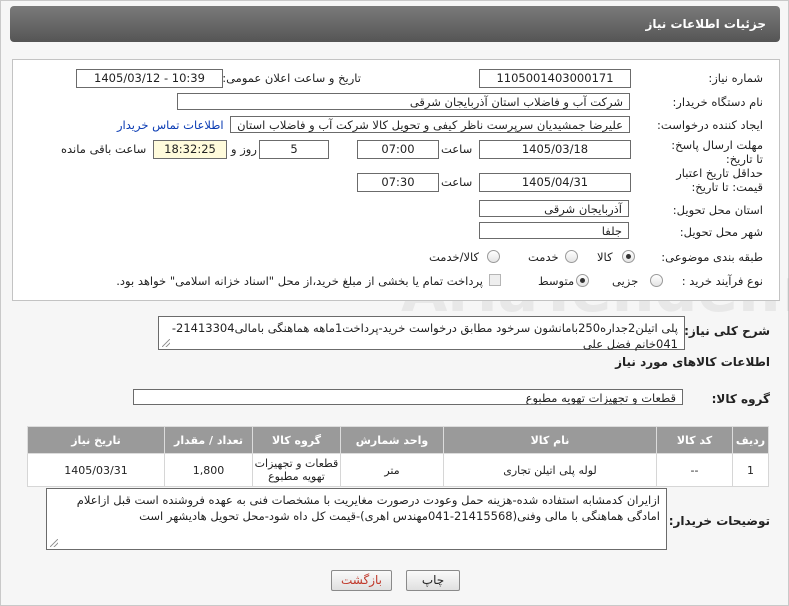 This screenshot has width=789, height=606. I want to click on col-group: گروه کالا, so click(296, 440).